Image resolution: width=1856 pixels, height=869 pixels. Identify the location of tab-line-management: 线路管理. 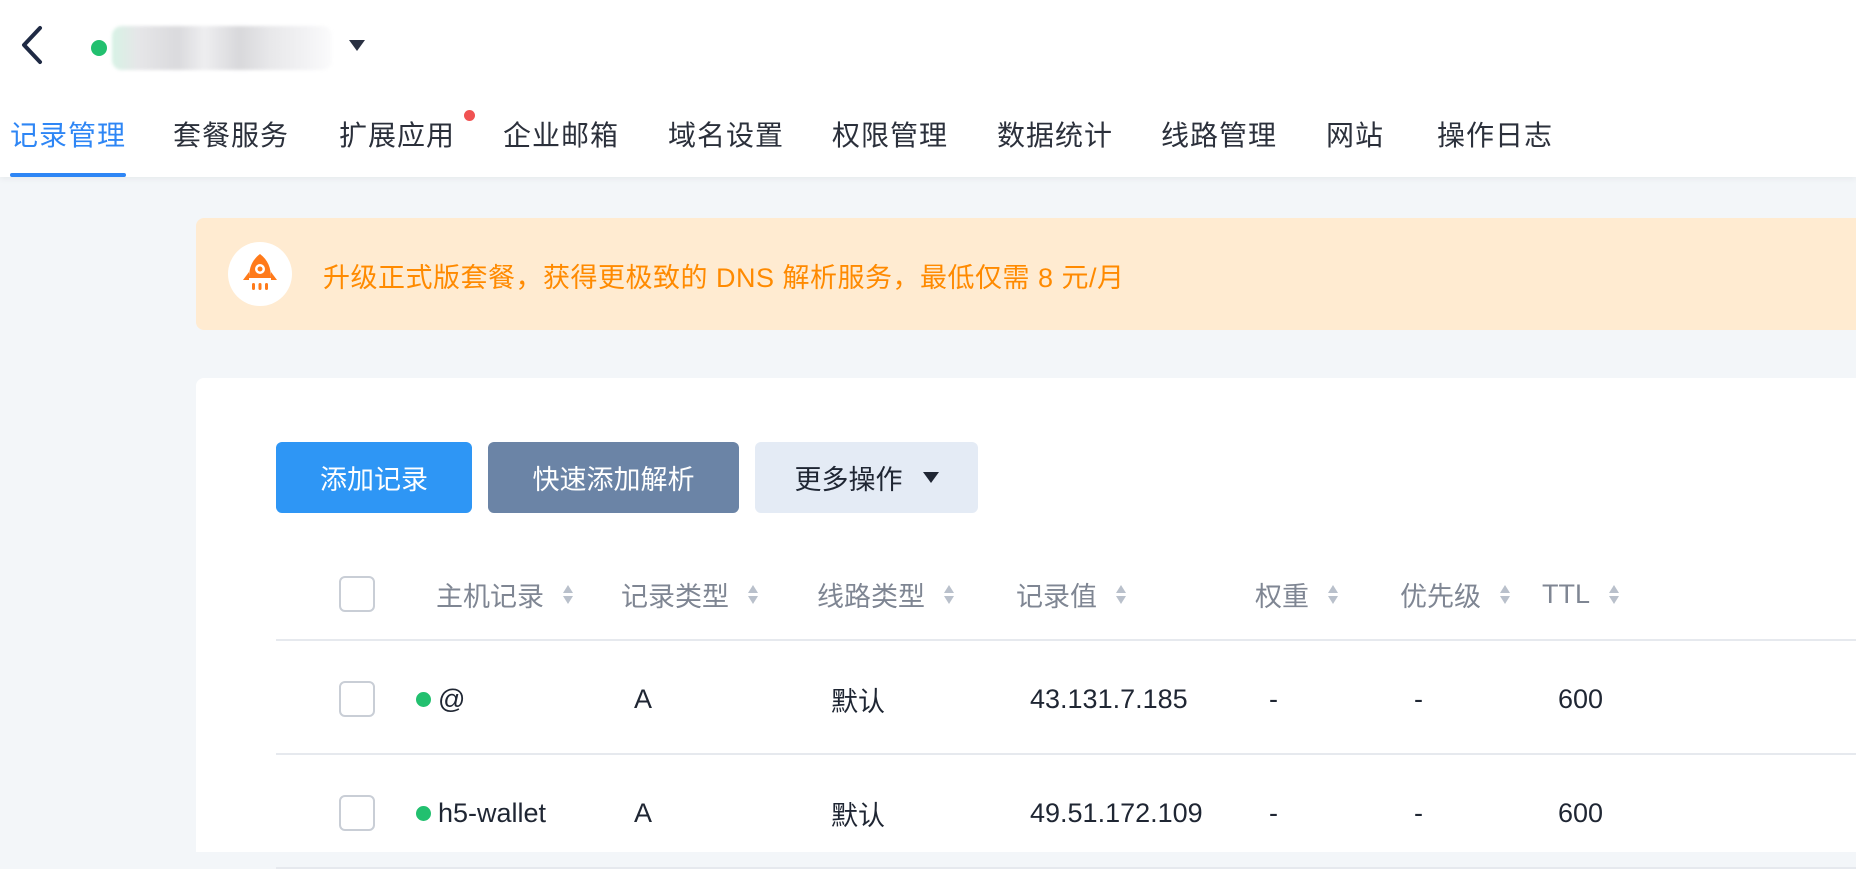
(1219, 145).